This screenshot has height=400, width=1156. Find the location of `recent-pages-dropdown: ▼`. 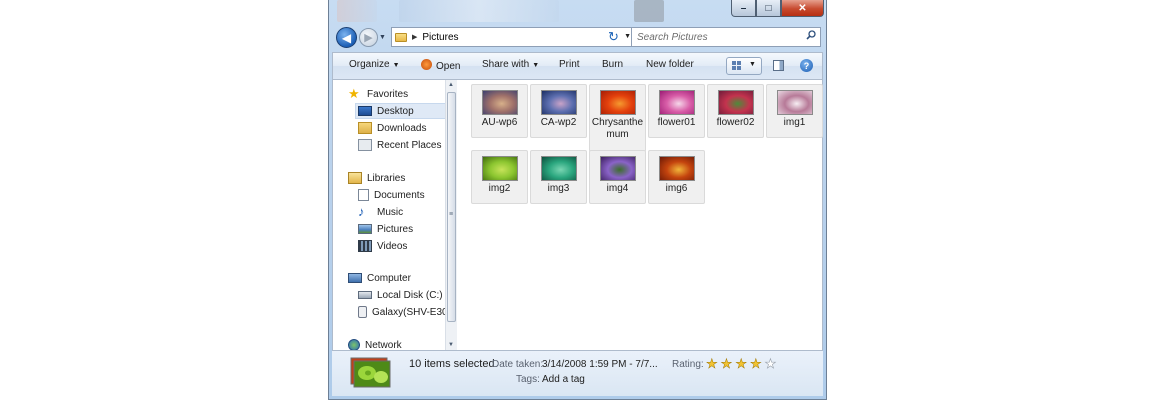

recent-pages-dropdown: ▼ is located at coordinates (382, 37).